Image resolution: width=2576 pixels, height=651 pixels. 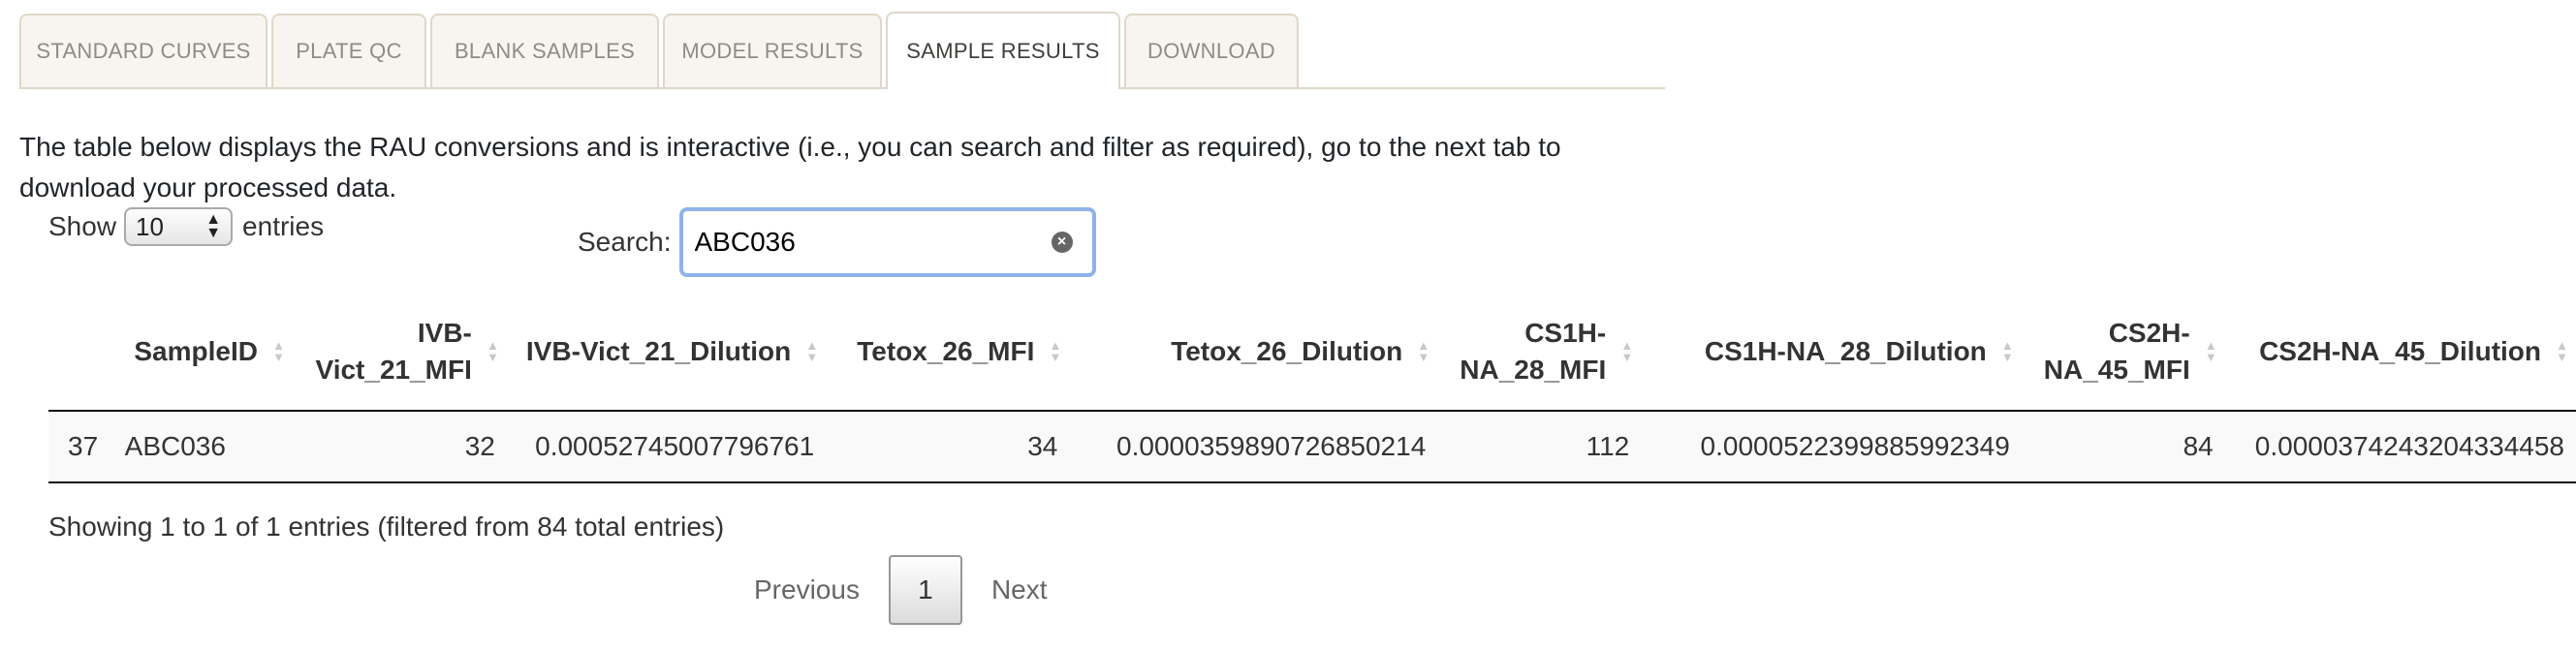 I want to click on tab-model-results: MODEL RESULTS, so click(x=772, y=50).